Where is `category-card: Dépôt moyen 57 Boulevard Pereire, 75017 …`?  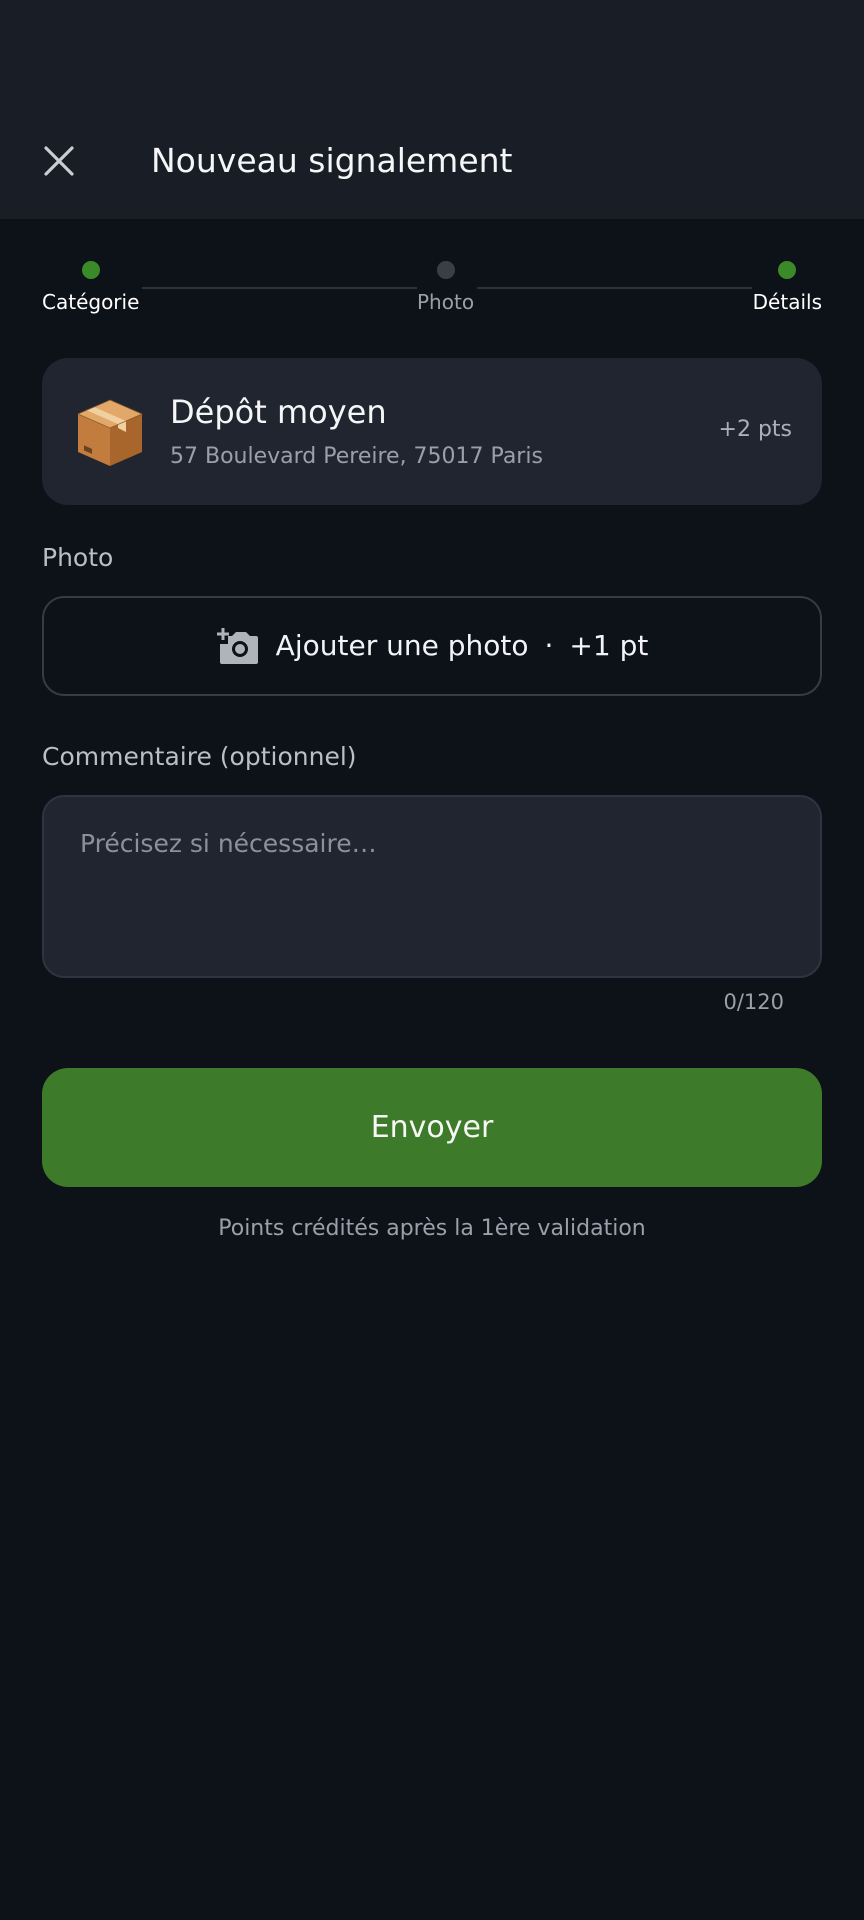 category-card: Dépôt moyen 57 Boulevard Pereire, 75017 … is located at coordinates (432, 431).